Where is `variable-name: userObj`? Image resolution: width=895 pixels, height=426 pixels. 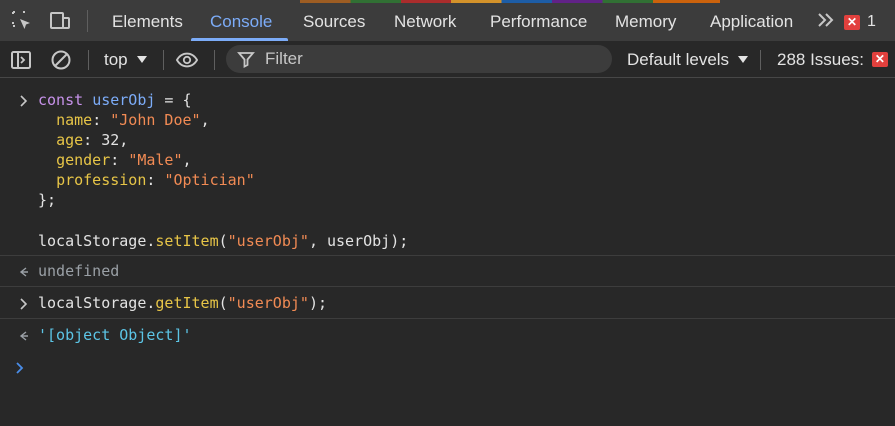
variable-name: userObj is located at coordinates (124, 100).